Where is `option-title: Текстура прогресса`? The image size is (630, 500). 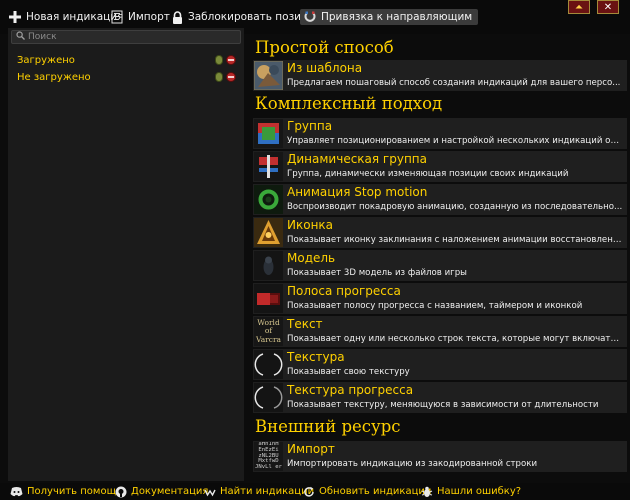 option-title: Текстура прогресса is located at coordinates (350, 390).